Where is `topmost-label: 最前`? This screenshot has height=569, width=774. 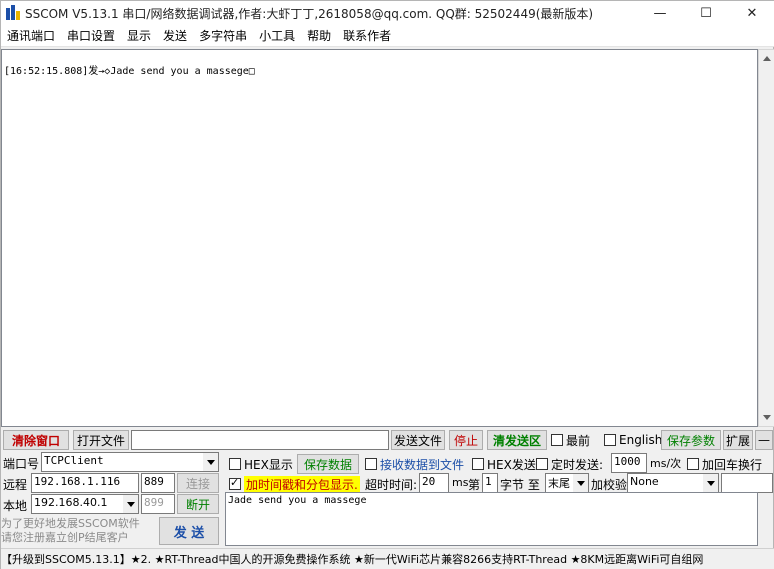
topmost-label: 最前 is located at coordinates (578, 440).